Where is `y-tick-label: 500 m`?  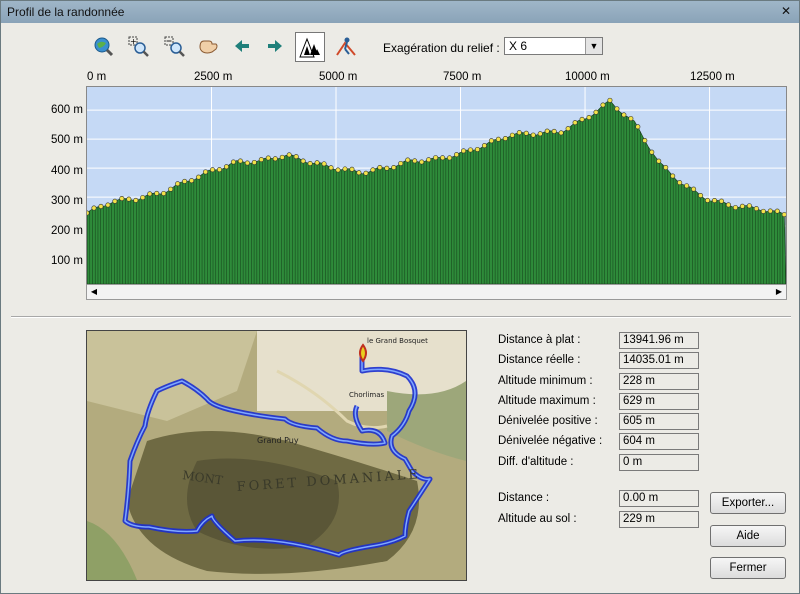 y-tick-label: 500 m is located at coordinates (67, 140).